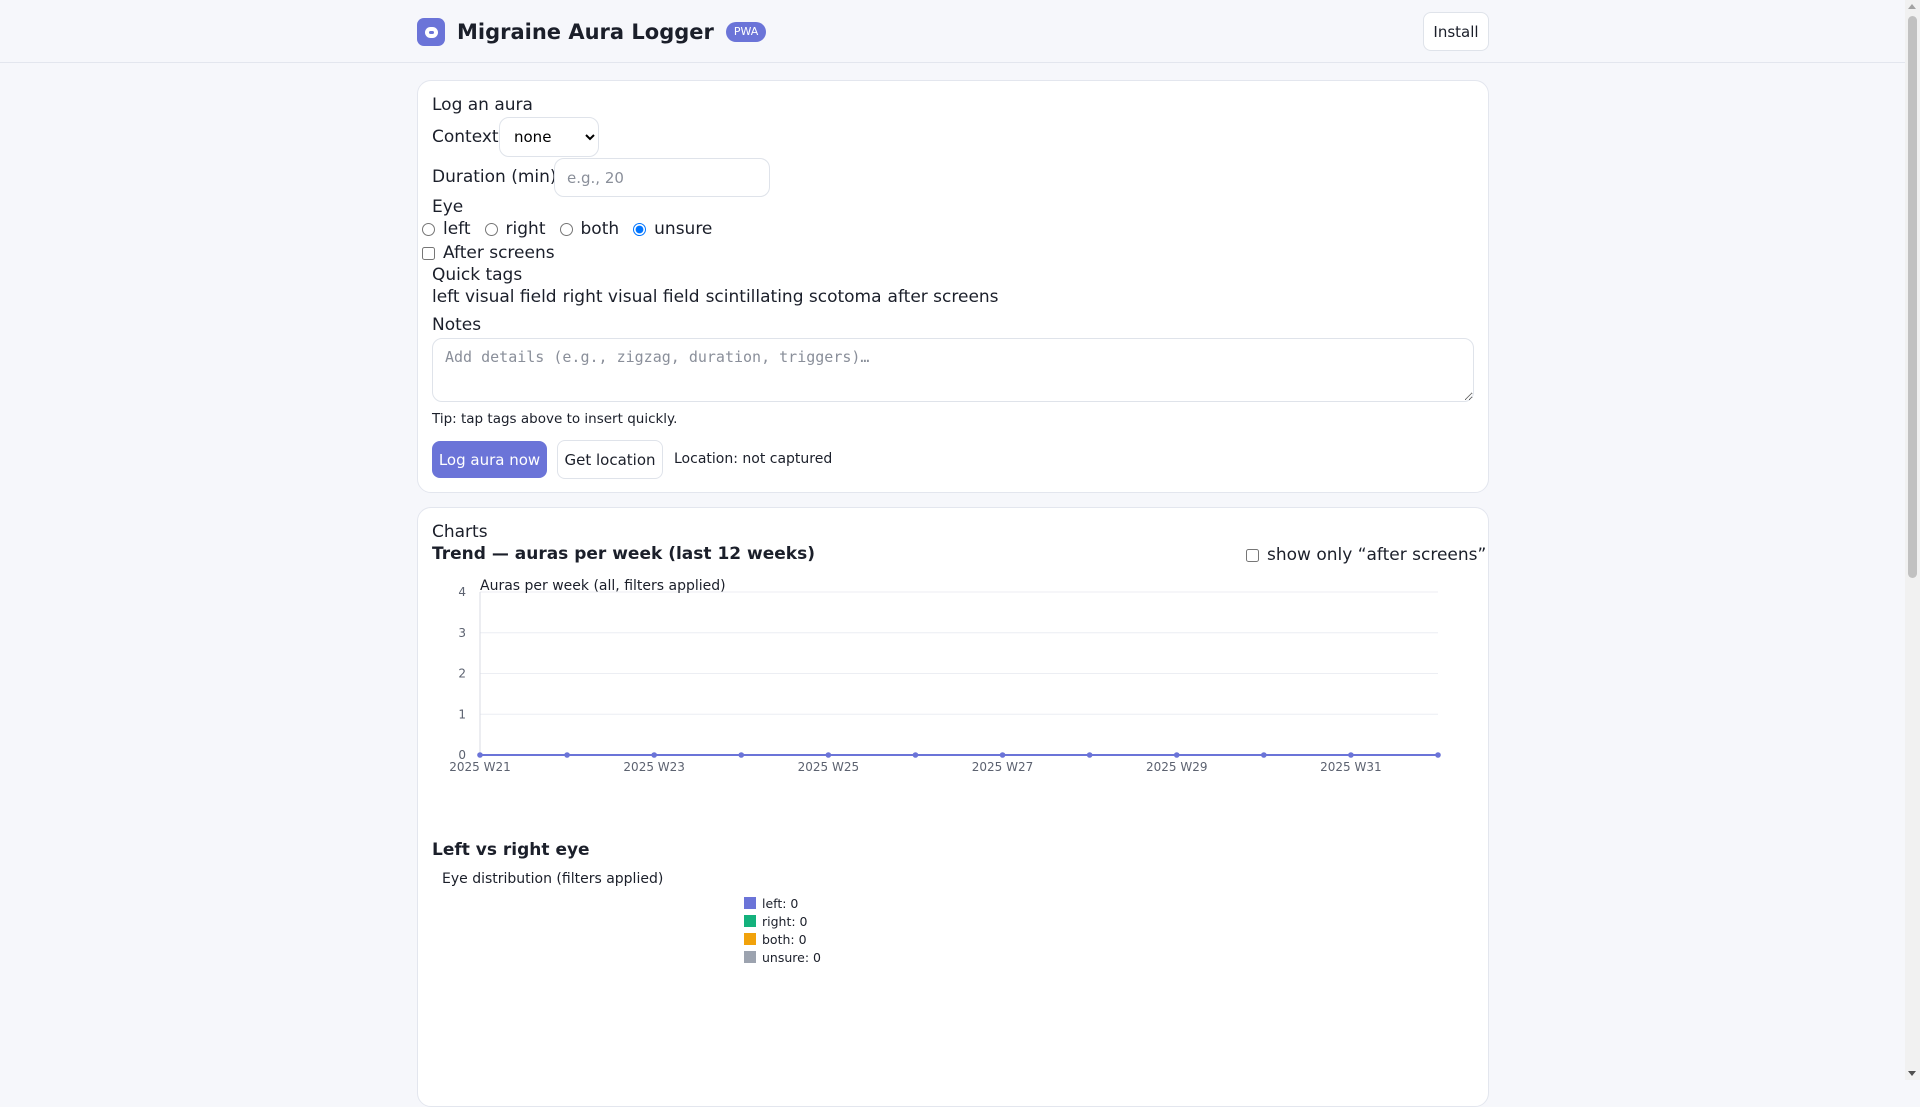 The width and height of the screenshot is (1920, 1107). What do you see at coordinates (683, 229) in the screenshot?
I see `eye-option-label: unsure` at bounding box center [683, 229].